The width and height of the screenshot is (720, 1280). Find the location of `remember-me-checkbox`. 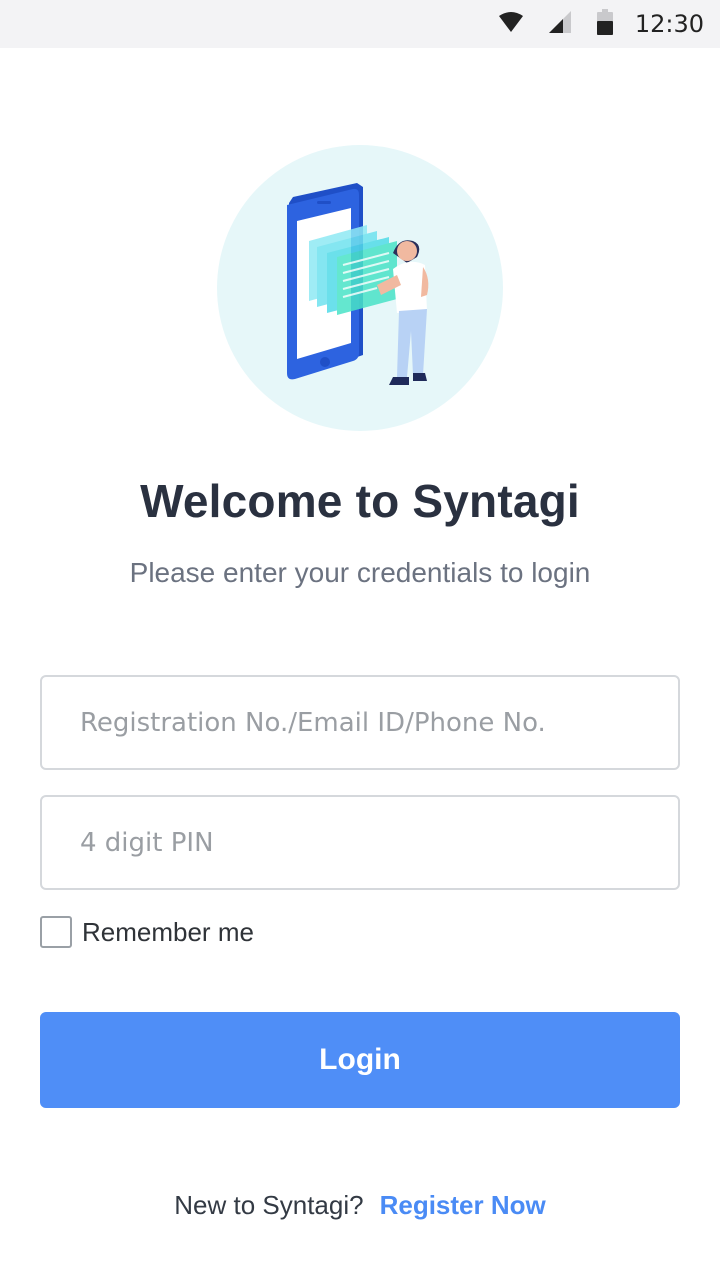

remember-me-checkbox is located at coordinates (56, 932).